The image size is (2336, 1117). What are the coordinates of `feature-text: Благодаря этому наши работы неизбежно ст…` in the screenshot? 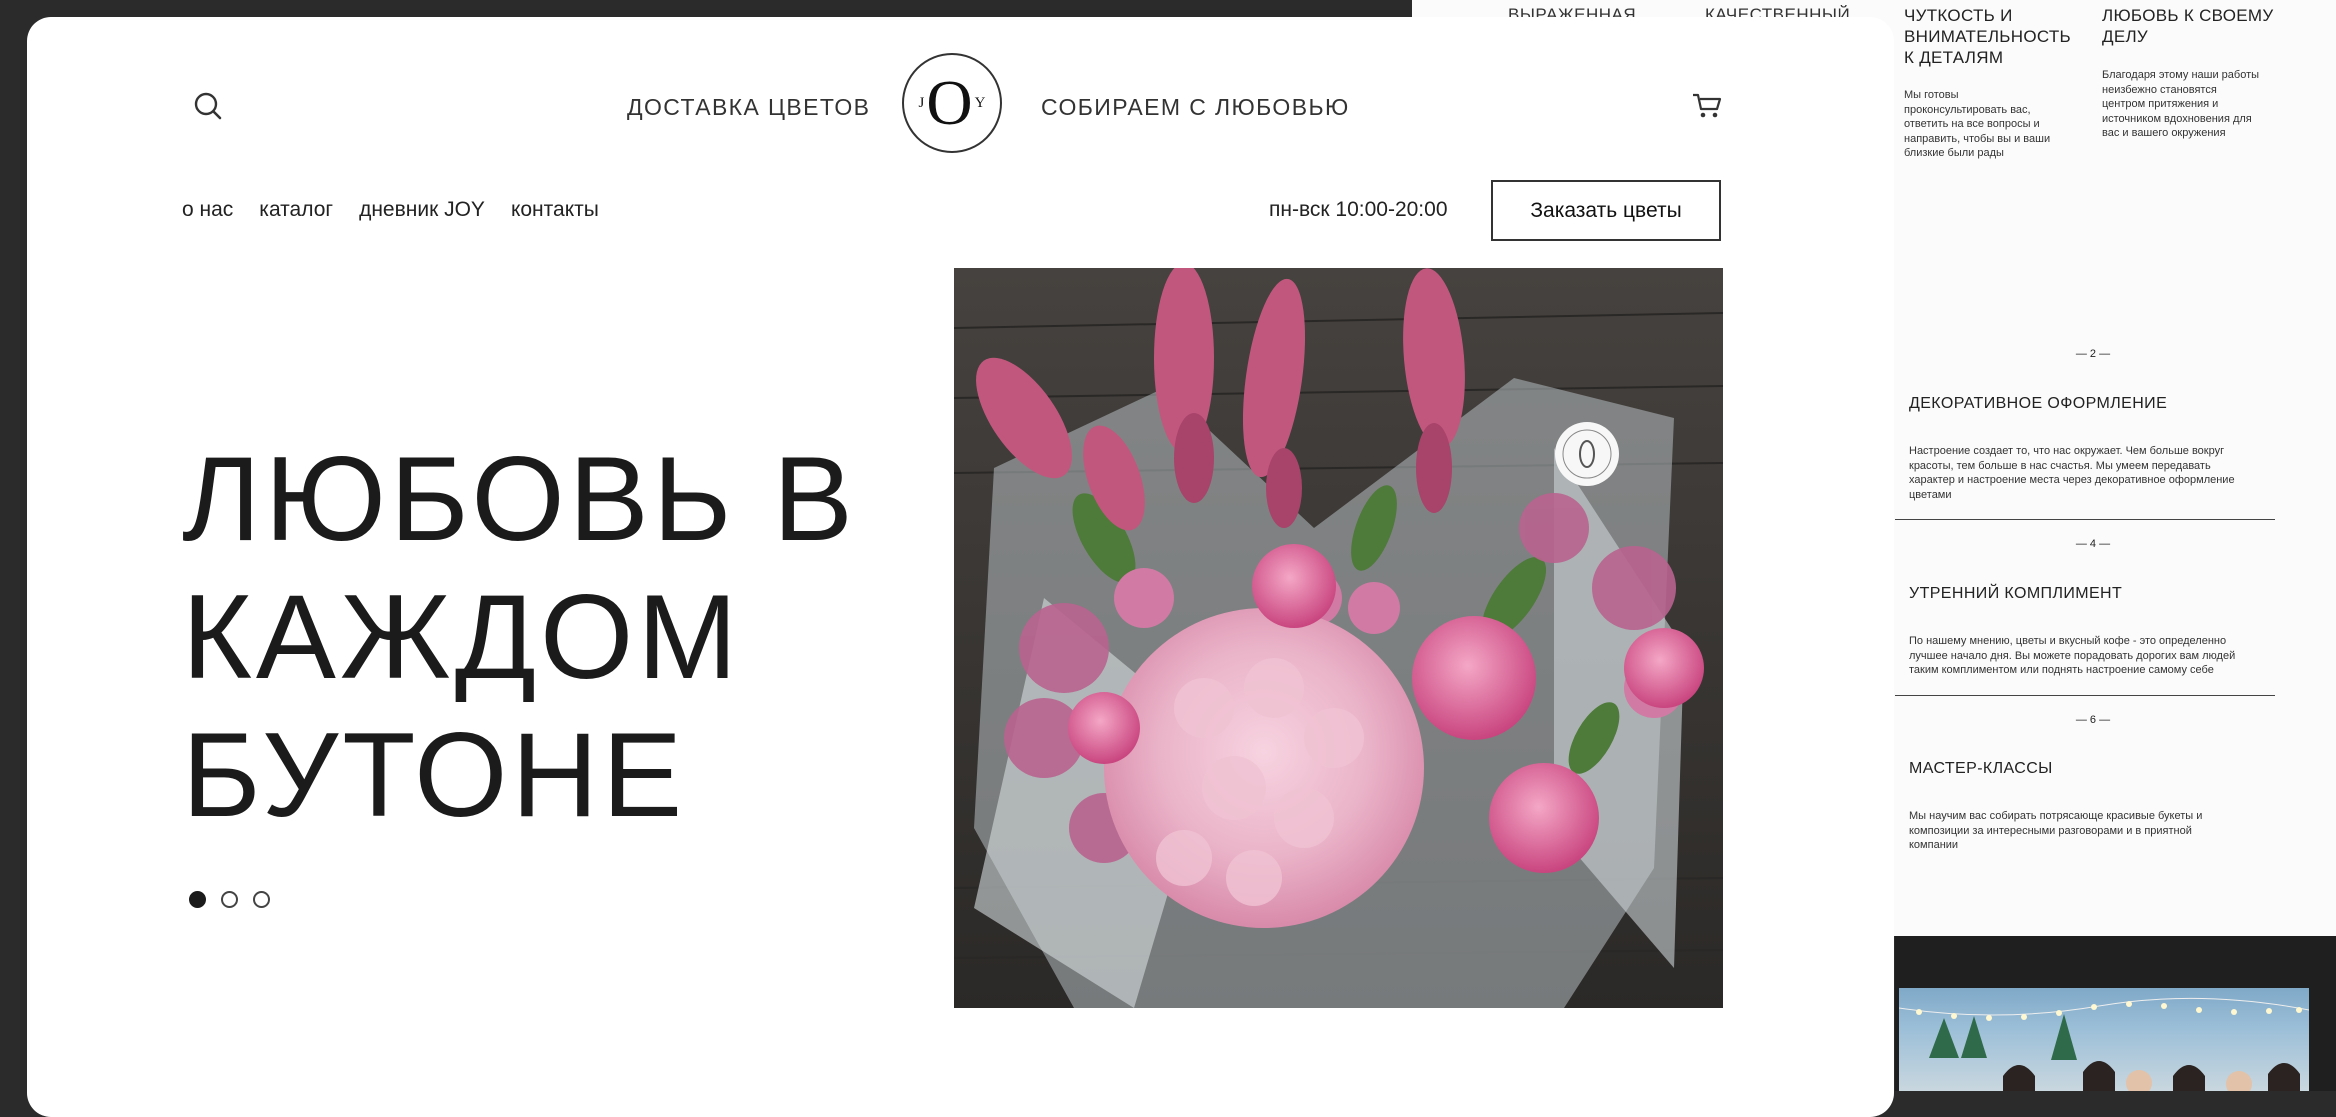 It's located at (2181, 104).